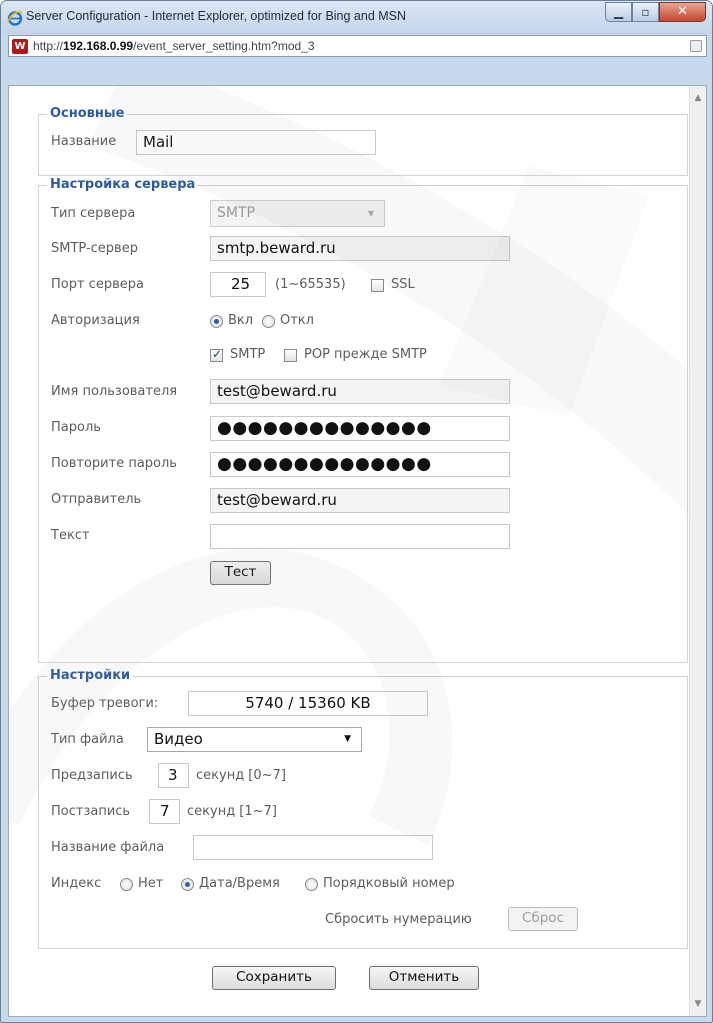  I want to click on window-controls: ▁ ▫ ✕, so click(655, 13).